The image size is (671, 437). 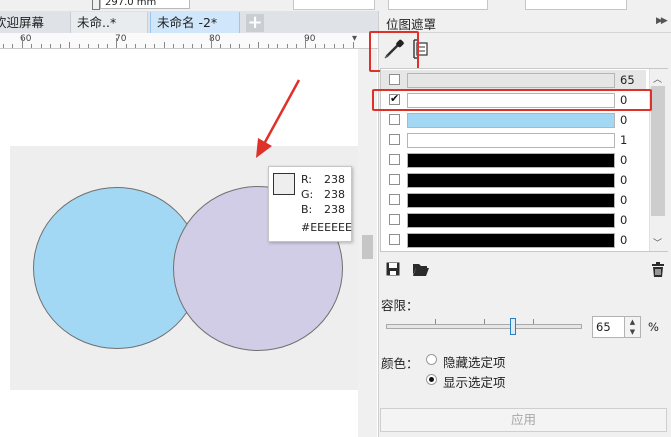 I want to click on horizontal-ruler, so click(x=189, y=41).